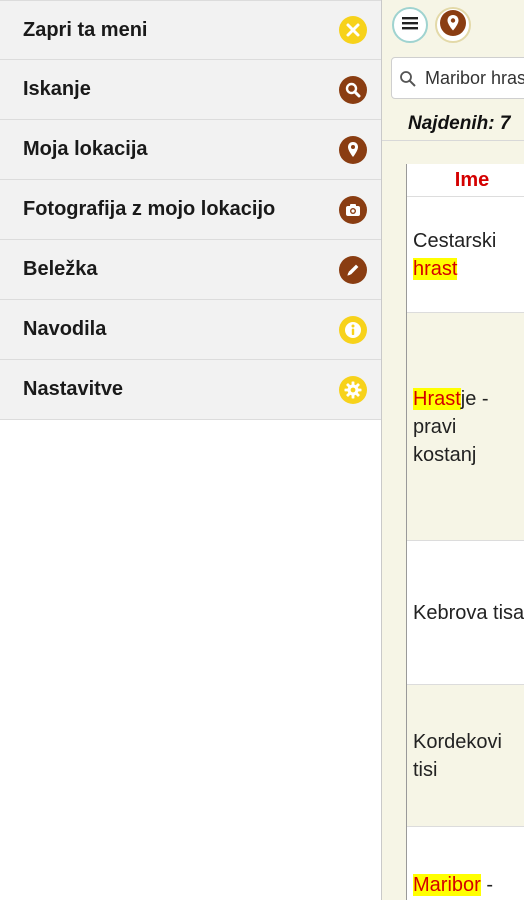 The width and height of the screenshot is (524, 900). I want to click on column-header-name: Ime, so click(465, 180).